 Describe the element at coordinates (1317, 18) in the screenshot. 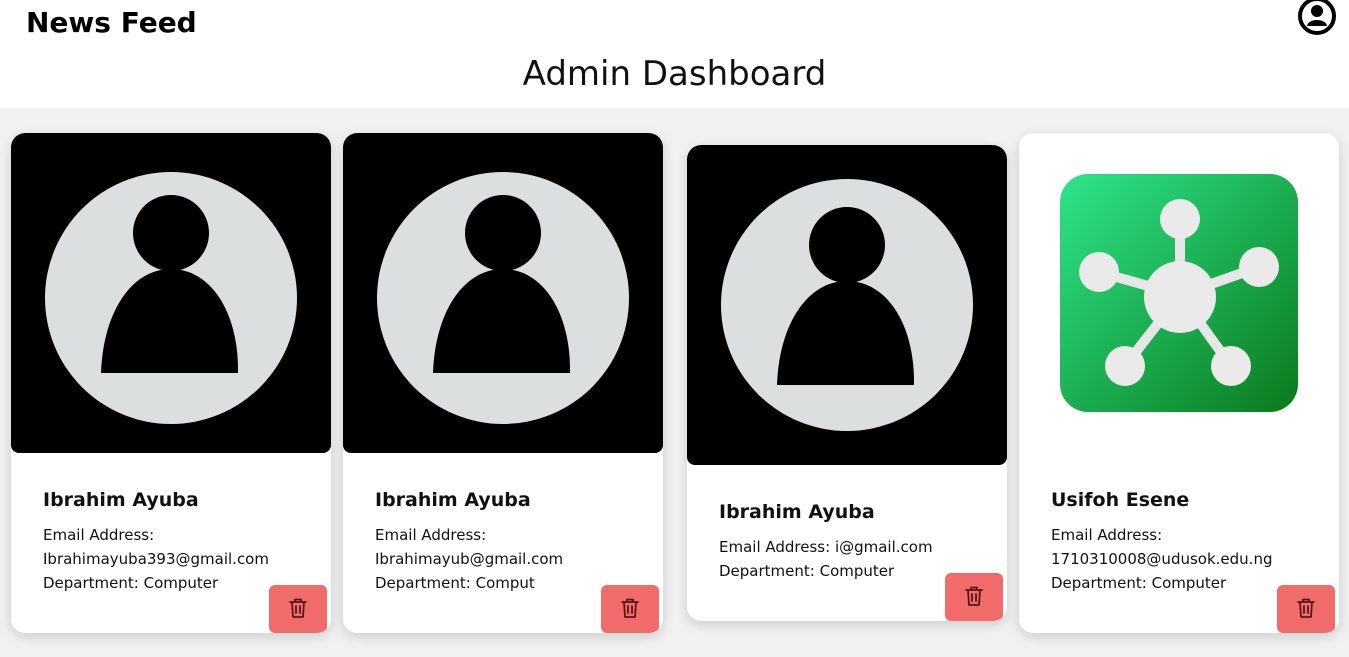

I see `user-circle-icon` at that location.